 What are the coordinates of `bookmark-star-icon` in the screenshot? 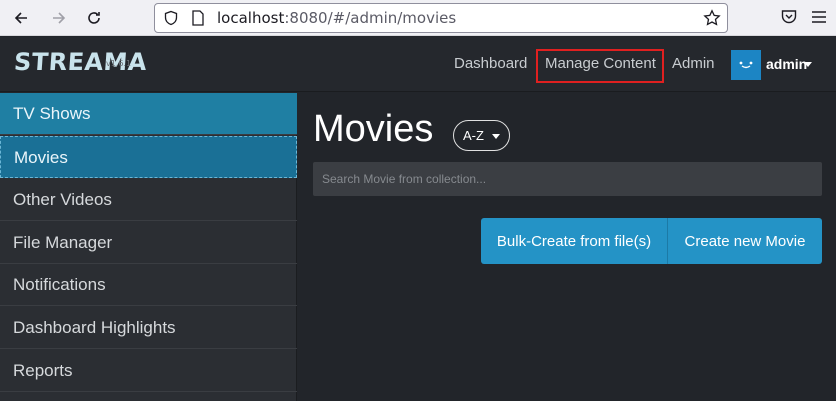 It's located at (712, 18).